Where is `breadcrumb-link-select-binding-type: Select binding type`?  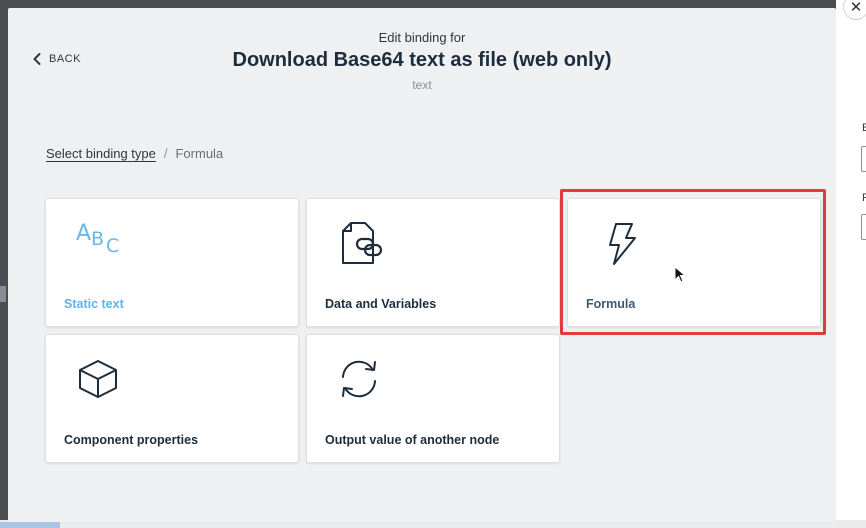 breadcrumb-link-select-binding-type: Select binding type is located at coordinates (101, 153).